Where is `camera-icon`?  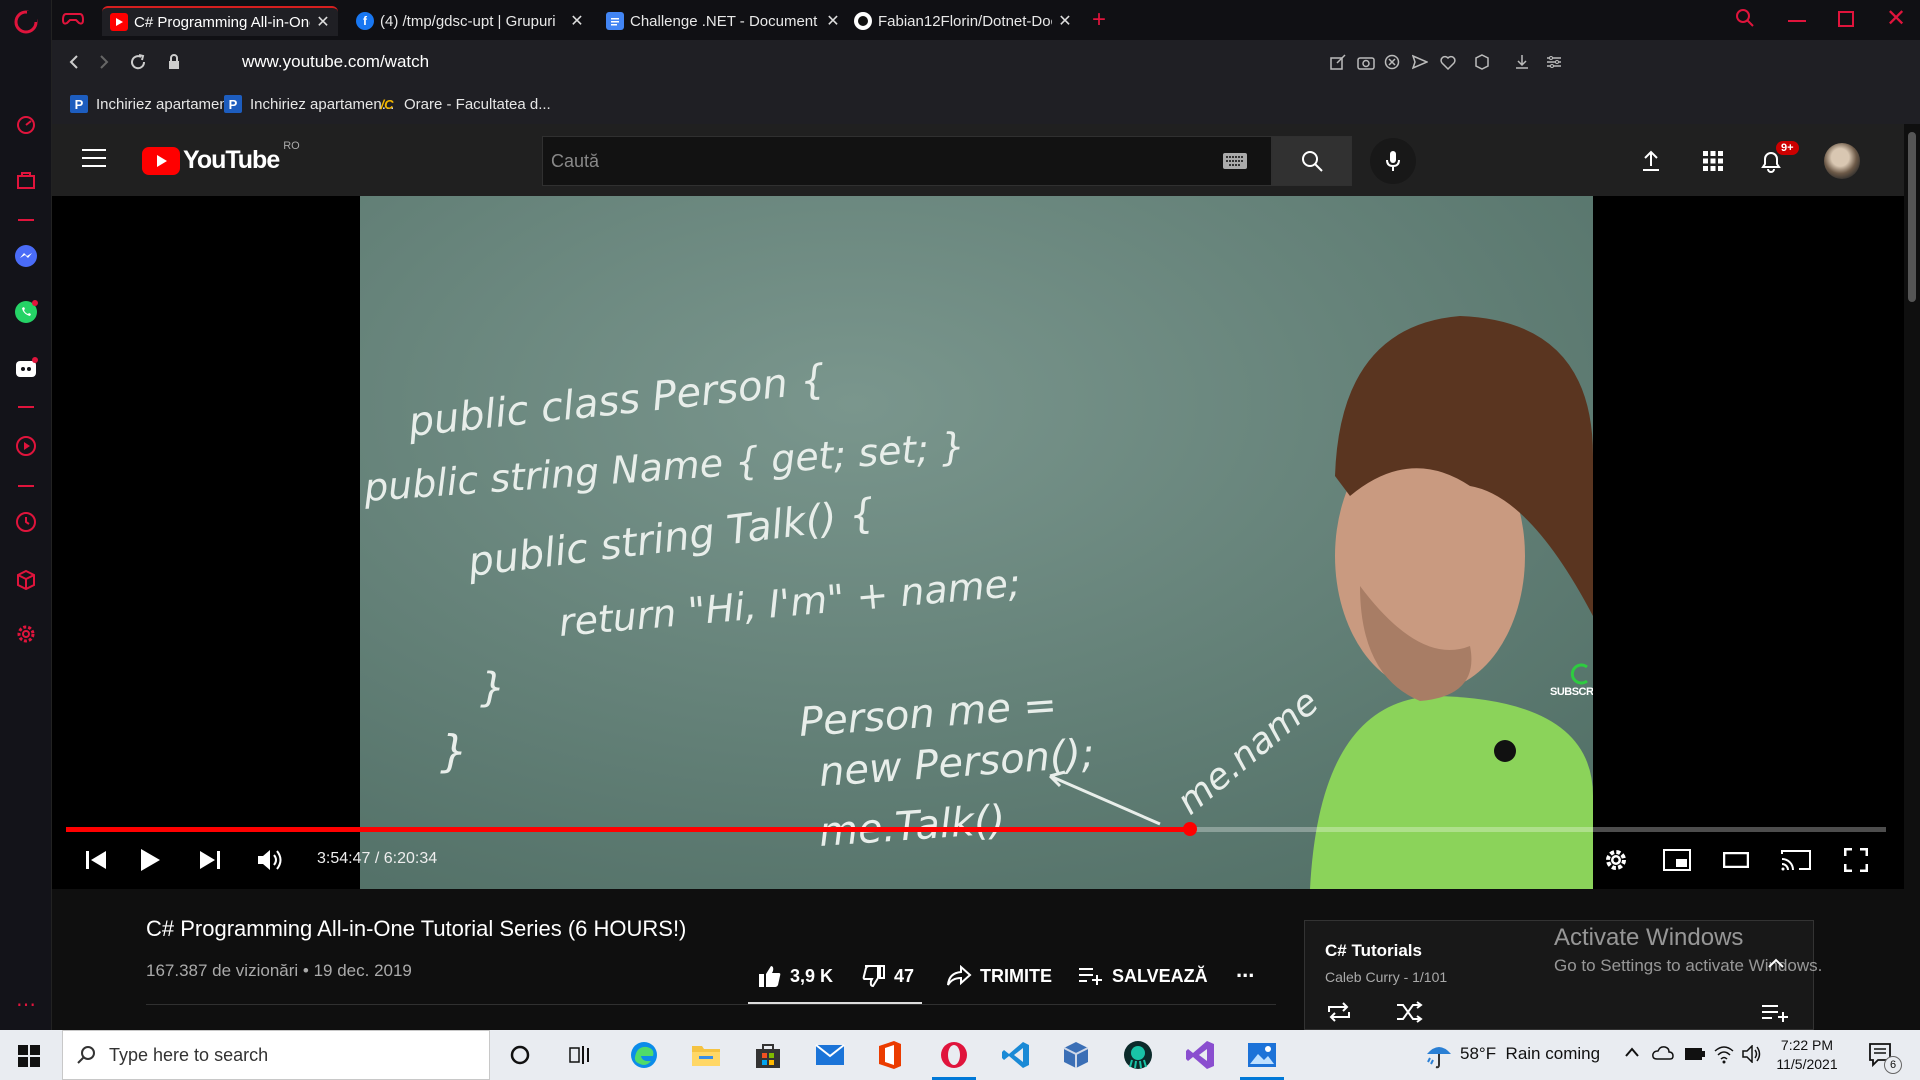
camera-icon is located at coordinates (1366, 62).